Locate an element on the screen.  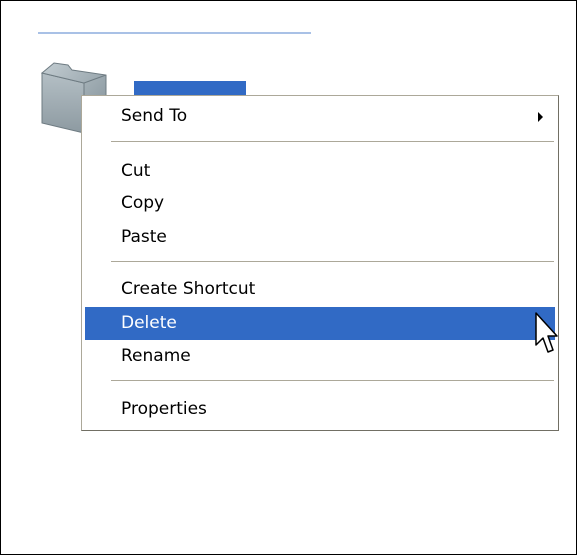
menu-item-label: Delete is located at coordinates (149, 323).